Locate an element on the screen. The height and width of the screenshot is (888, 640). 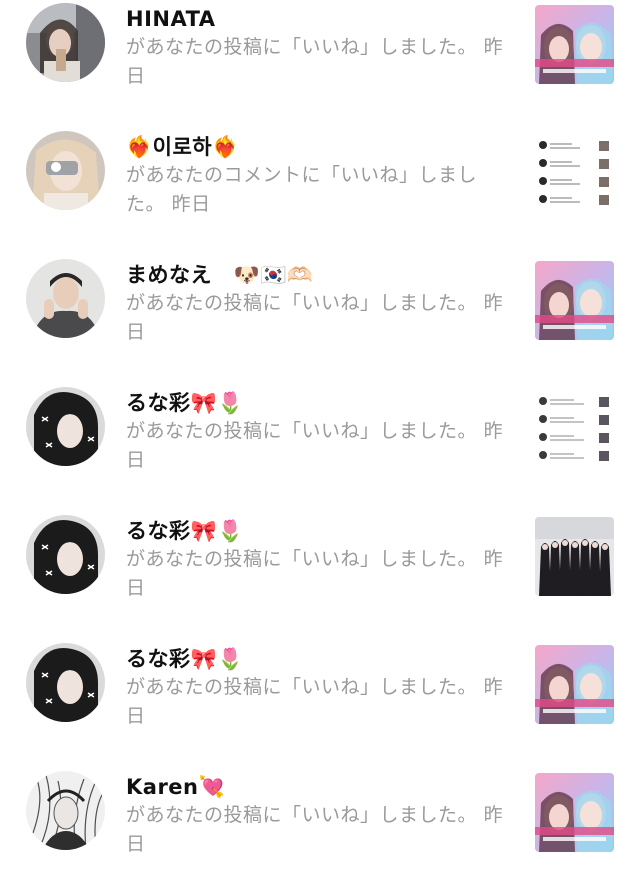
user-name: まめなえ 🐶🇰🇷🫶🏻 is located at coordinates (316, 275).